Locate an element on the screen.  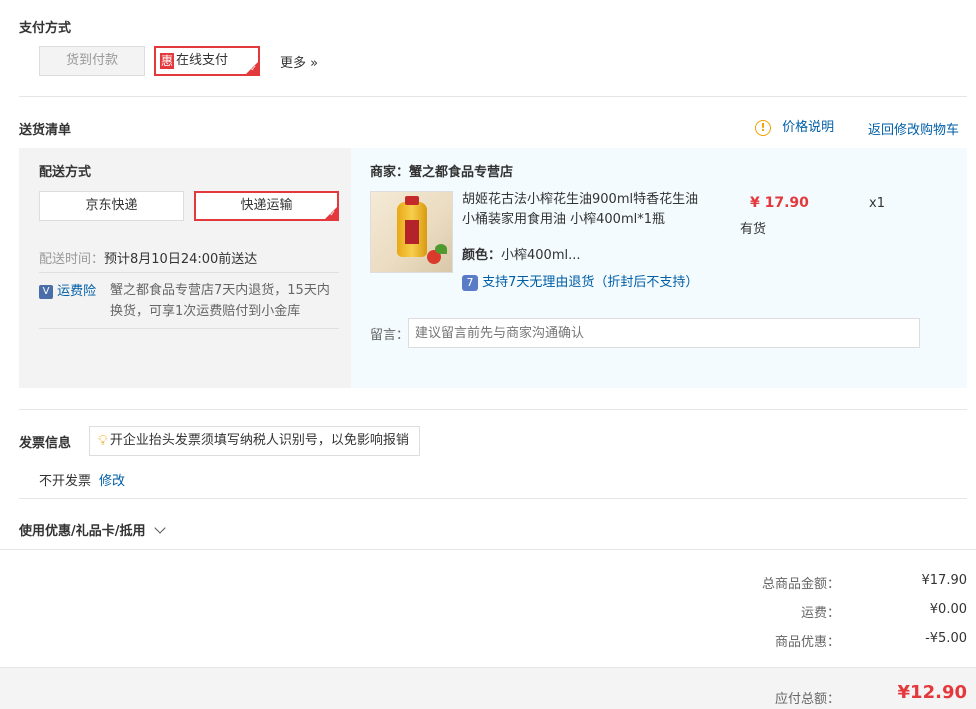
delivery-section-title: 送货清单 is located at coordinates (45, 130).